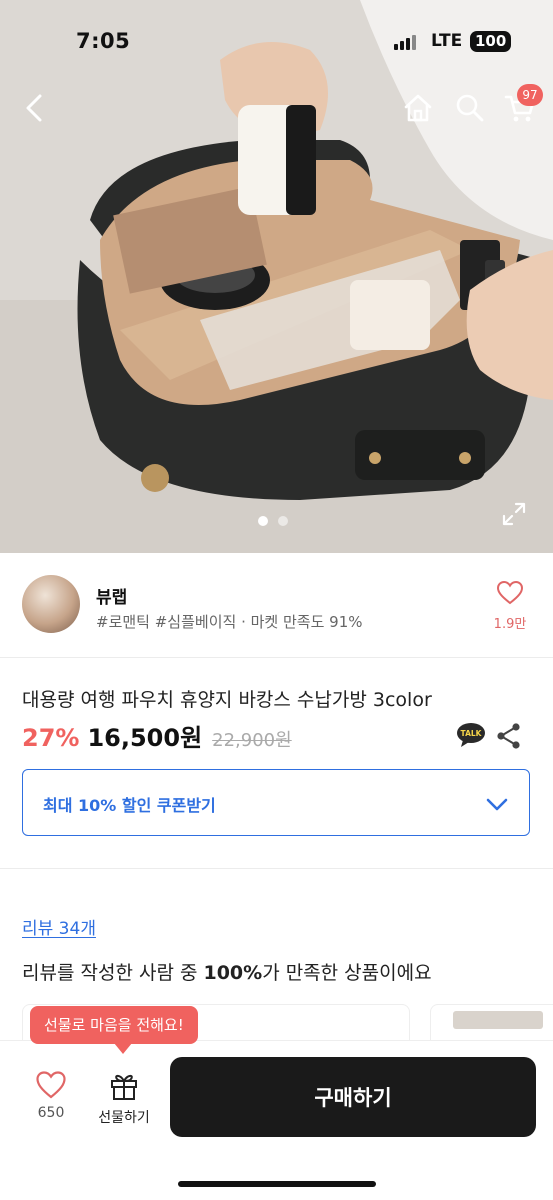  What do you see at coordinates (347, 973) in the screenshot?
I see `review-summary-suffix: 가 만족한 상품이에요` at bounding box center [347, 973].